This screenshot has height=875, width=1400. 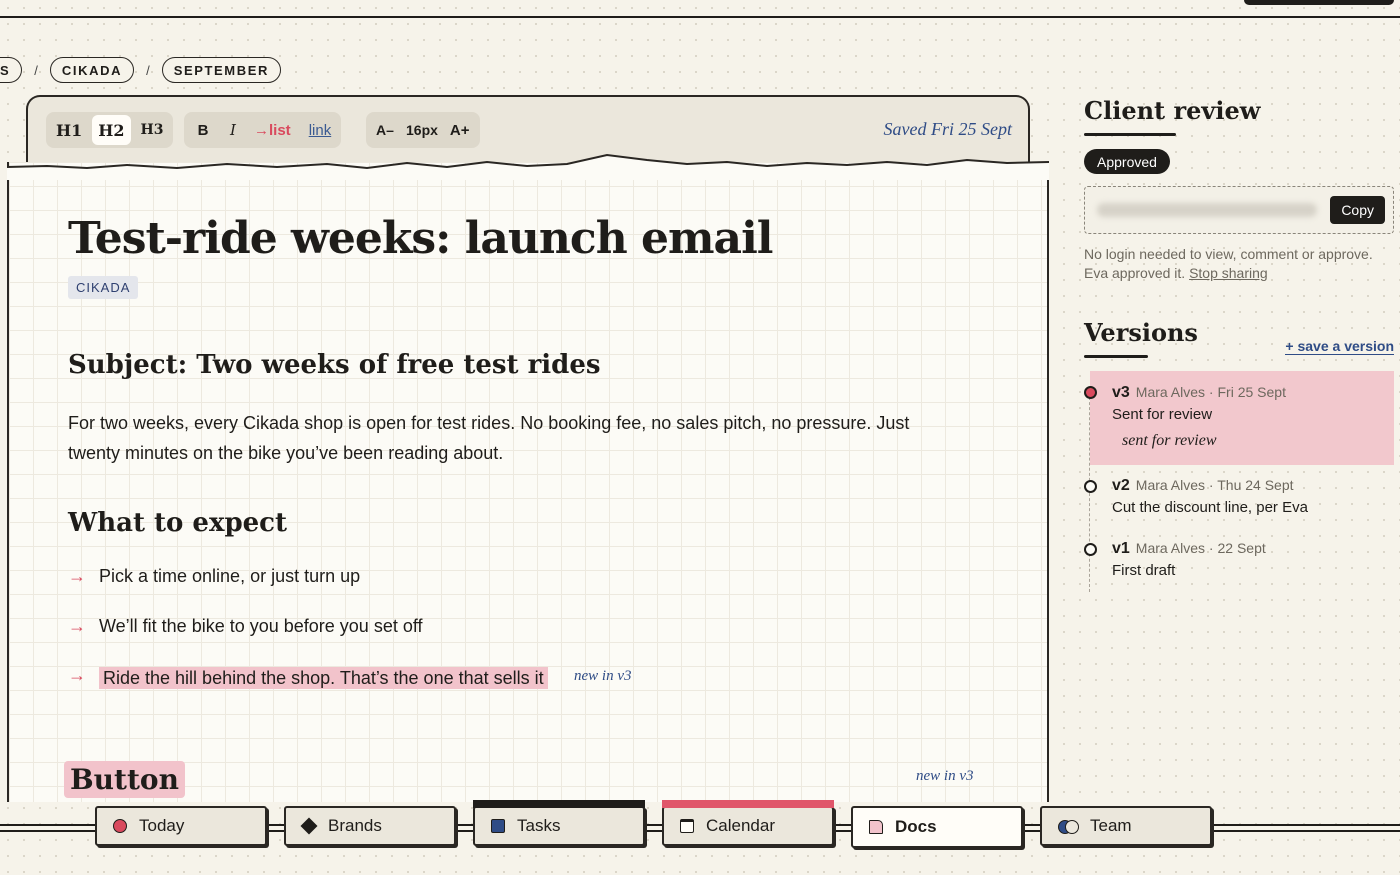 I want to click on square-icon, so click(x=498, y=826).